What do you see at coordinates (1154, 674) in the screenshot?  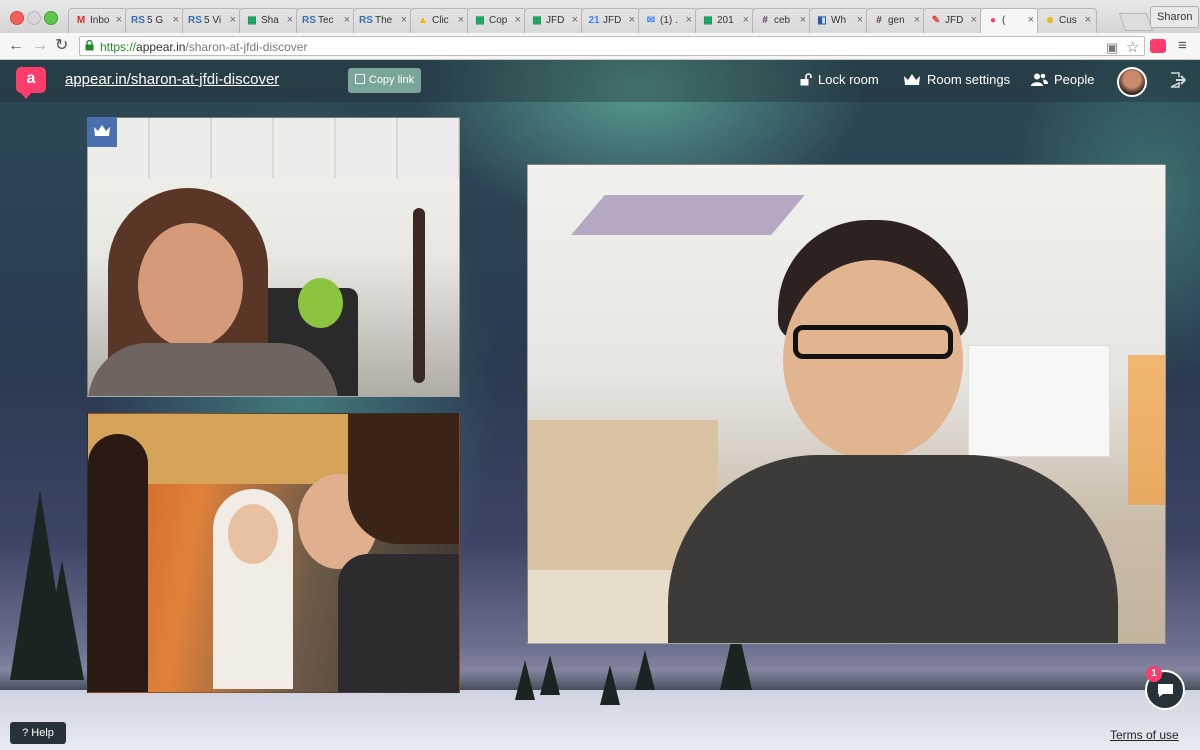 I see `unread-badge: 1` at bounding box center [1154, 674].